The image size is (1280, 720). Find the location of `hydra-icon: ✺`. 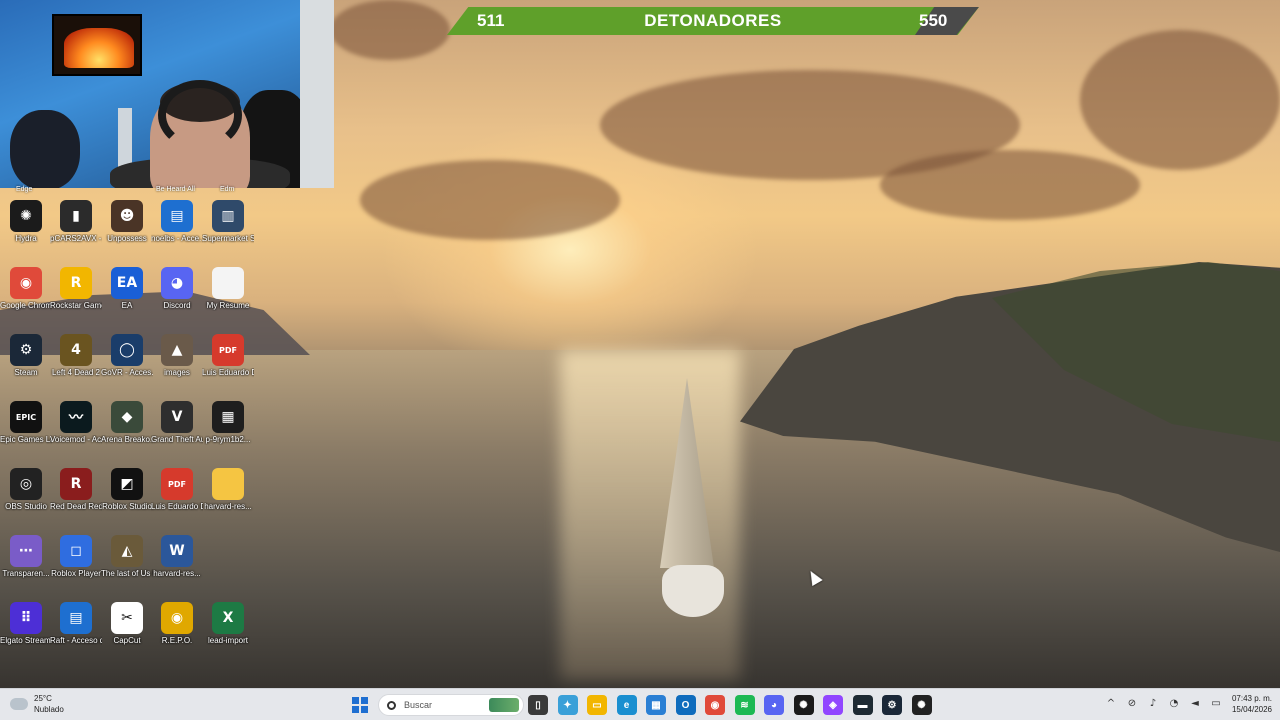

hydra-icon: ✺ is located at coordinates (803, 705).